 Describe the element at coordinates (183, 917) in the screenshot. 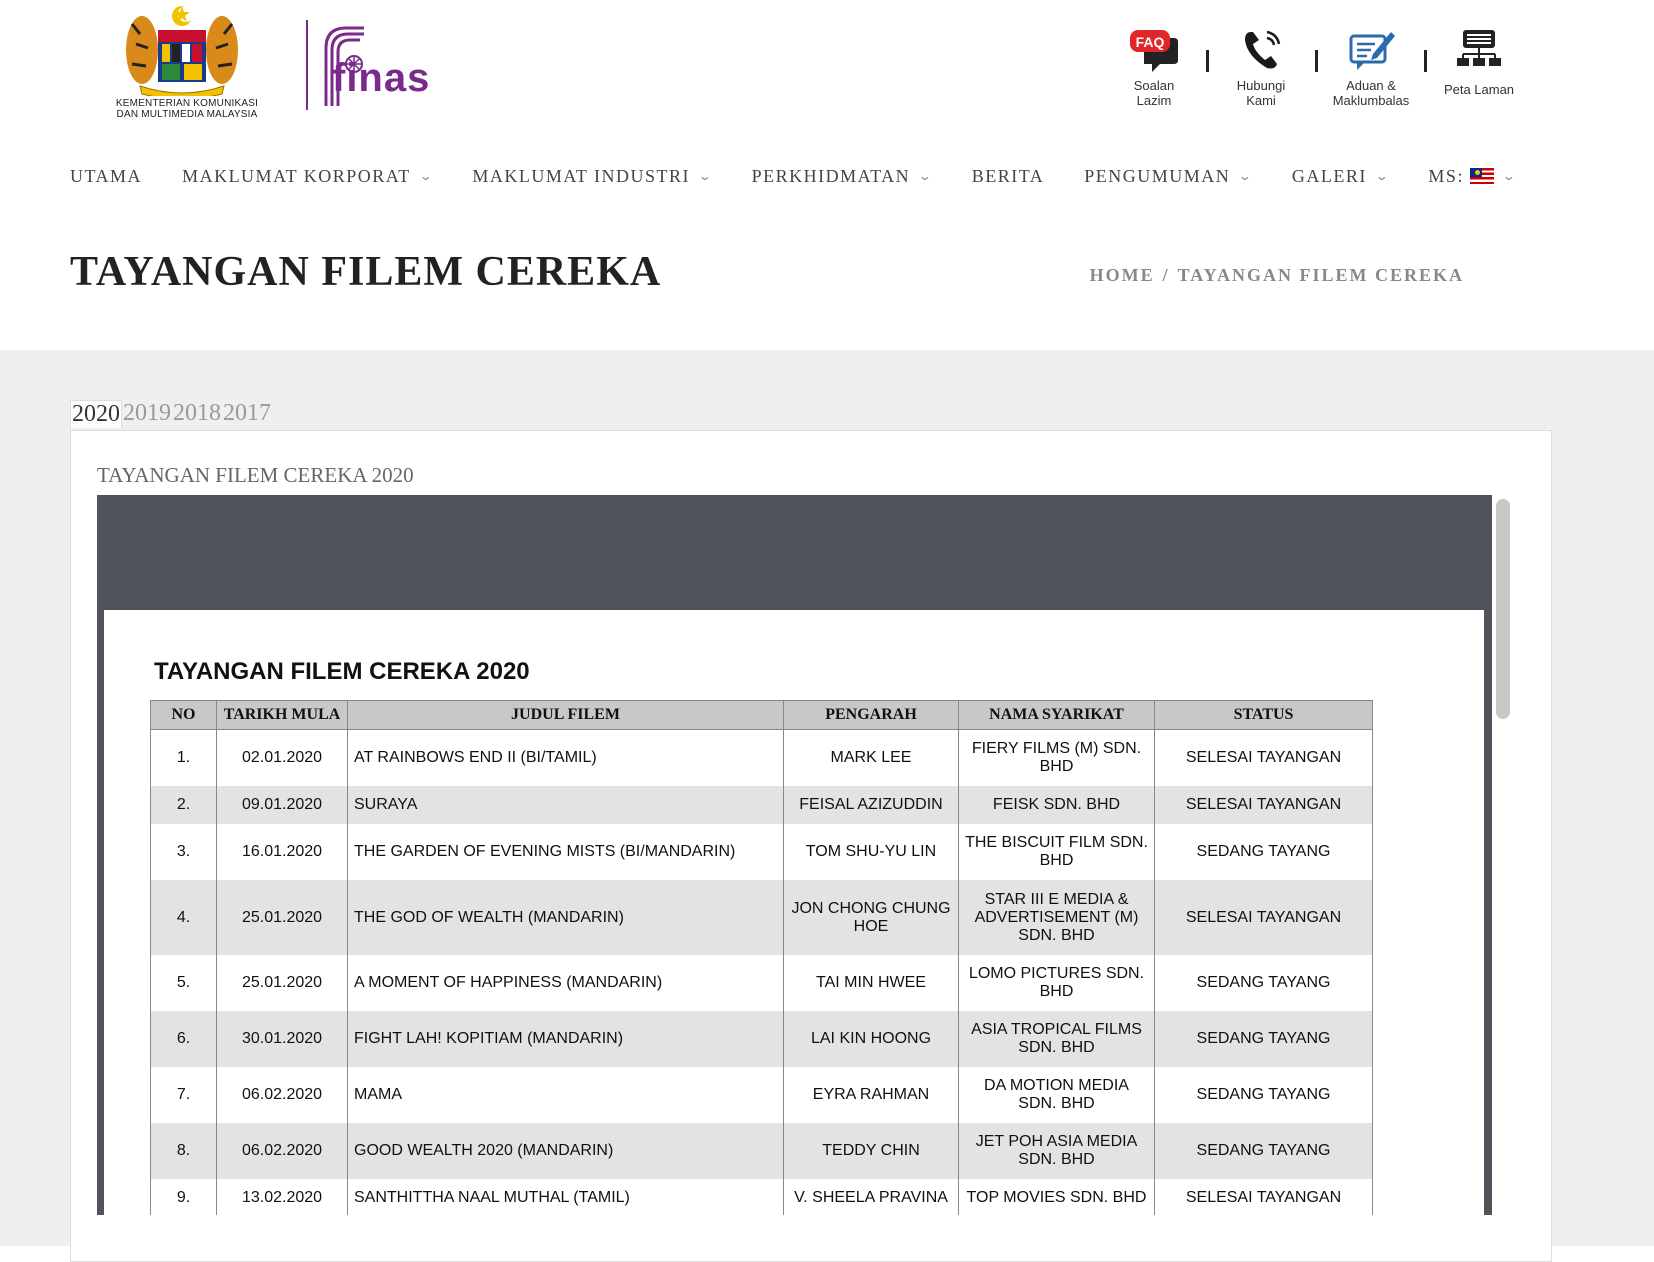

I see `cell-no: 4.` at that location.